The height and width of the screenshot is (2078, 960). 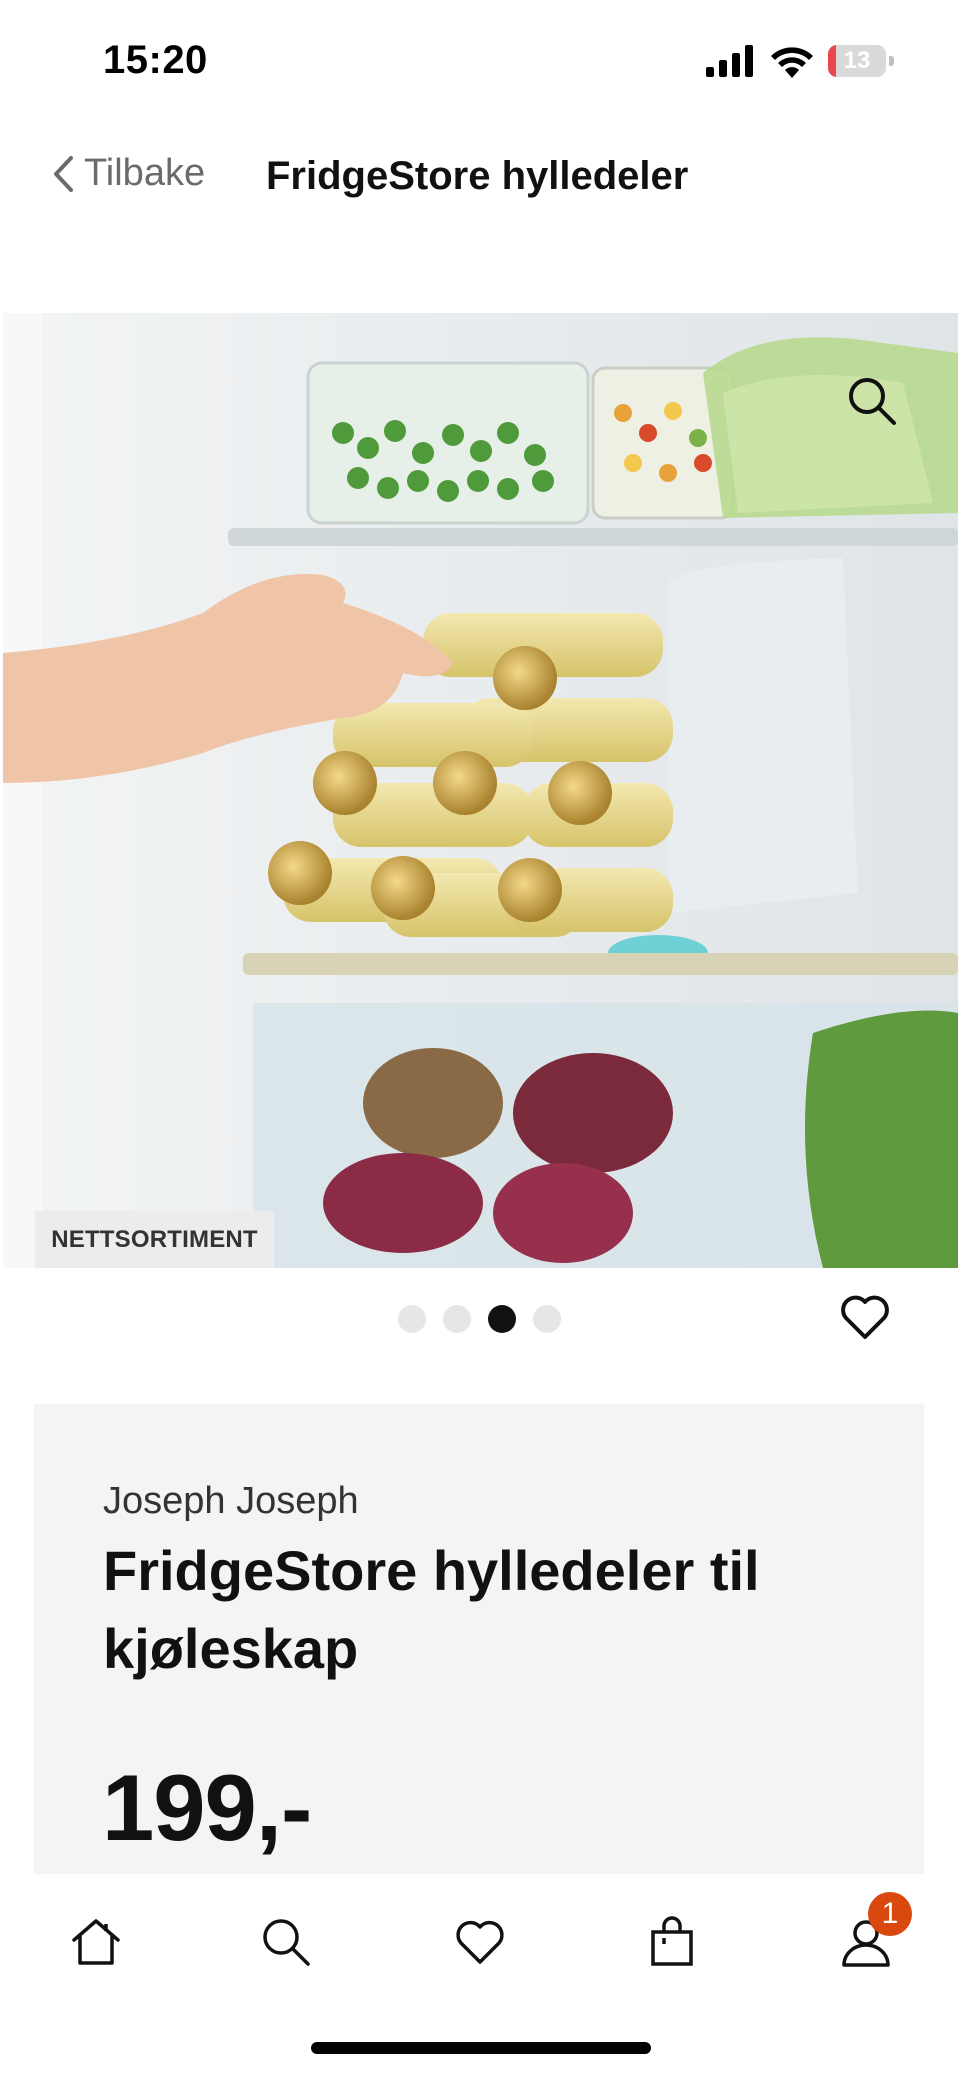 What do you see at coordinates (872, 401) in the screenshot?
I see `image-search-icon` at bounding box center [872, 401].